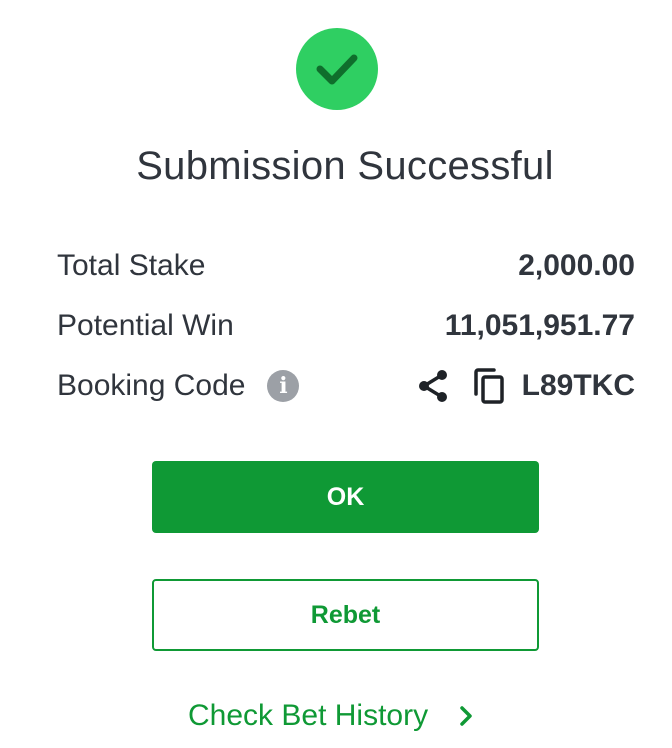 This screenshot has height=748, width=672. What do you see at coordinates (337, 69) in the screenshot?
I see `checkmark-circle-icon` at bounding box center [337, 69].